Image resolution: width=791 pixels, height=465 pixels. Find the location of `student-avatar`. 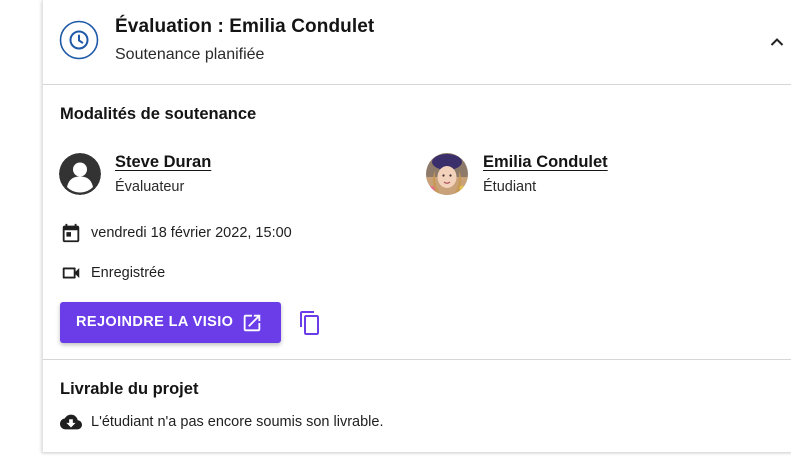

student-avatar is located at coordinates (447, 174).